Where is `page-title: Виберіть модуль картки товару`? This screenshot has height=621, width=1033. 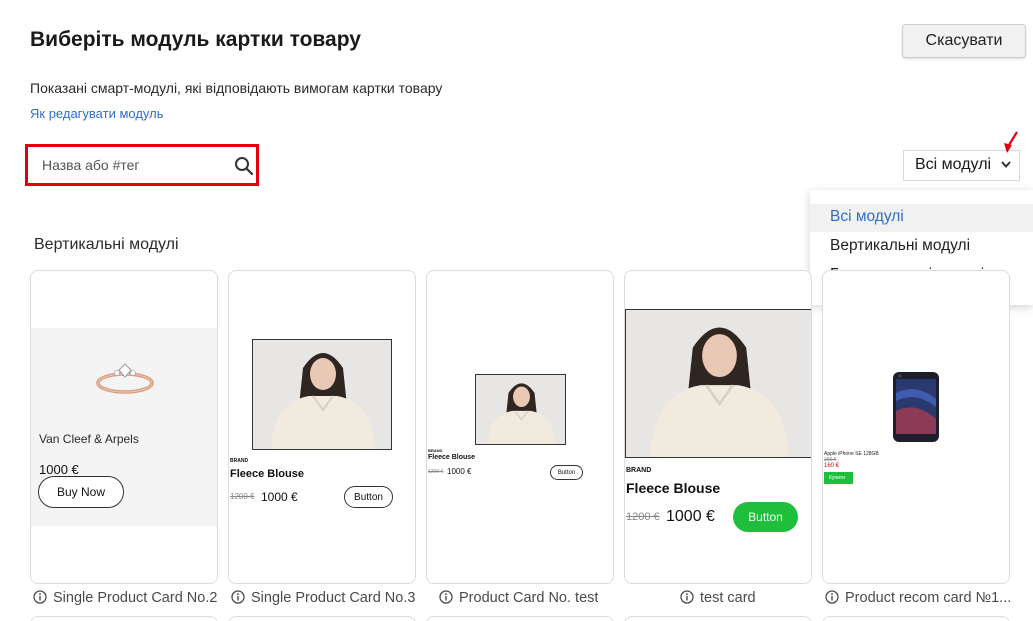 page-title: Виберіть модуль картки товару is located at coordinates (195, 39).